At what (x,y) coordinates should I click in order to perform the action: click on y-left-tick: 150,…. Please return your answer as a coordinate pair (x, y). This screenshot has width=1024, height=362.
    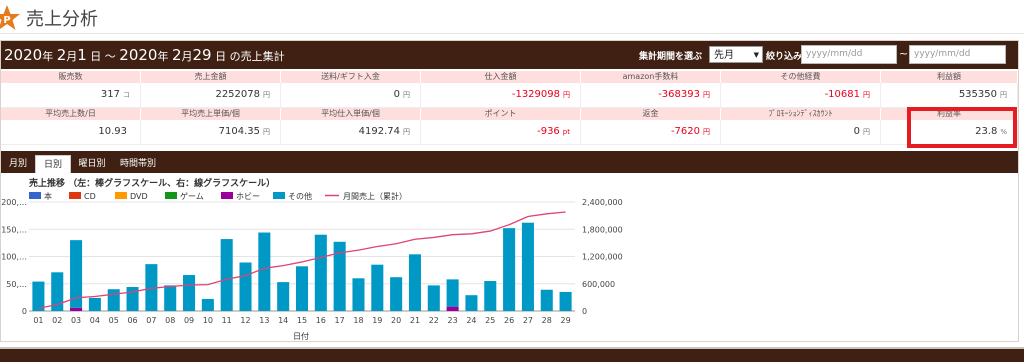
    Looking at the image, I should click on (14, 229).